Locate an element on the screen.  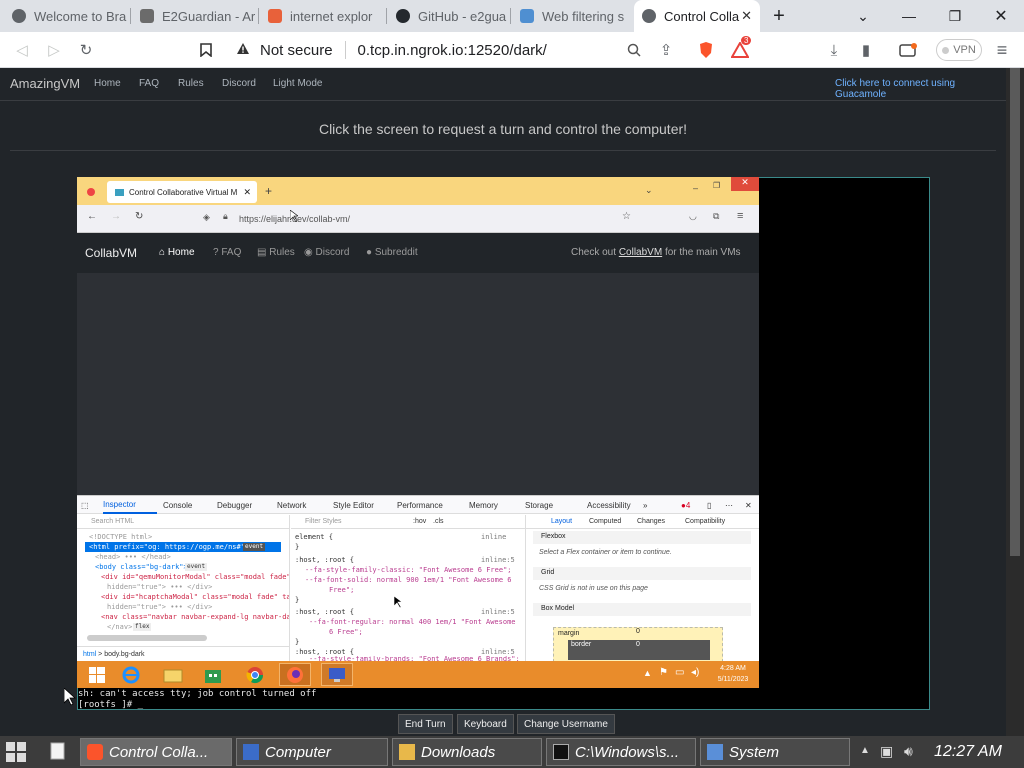
star-icon: ☆ is located at coordinates (626, 216).